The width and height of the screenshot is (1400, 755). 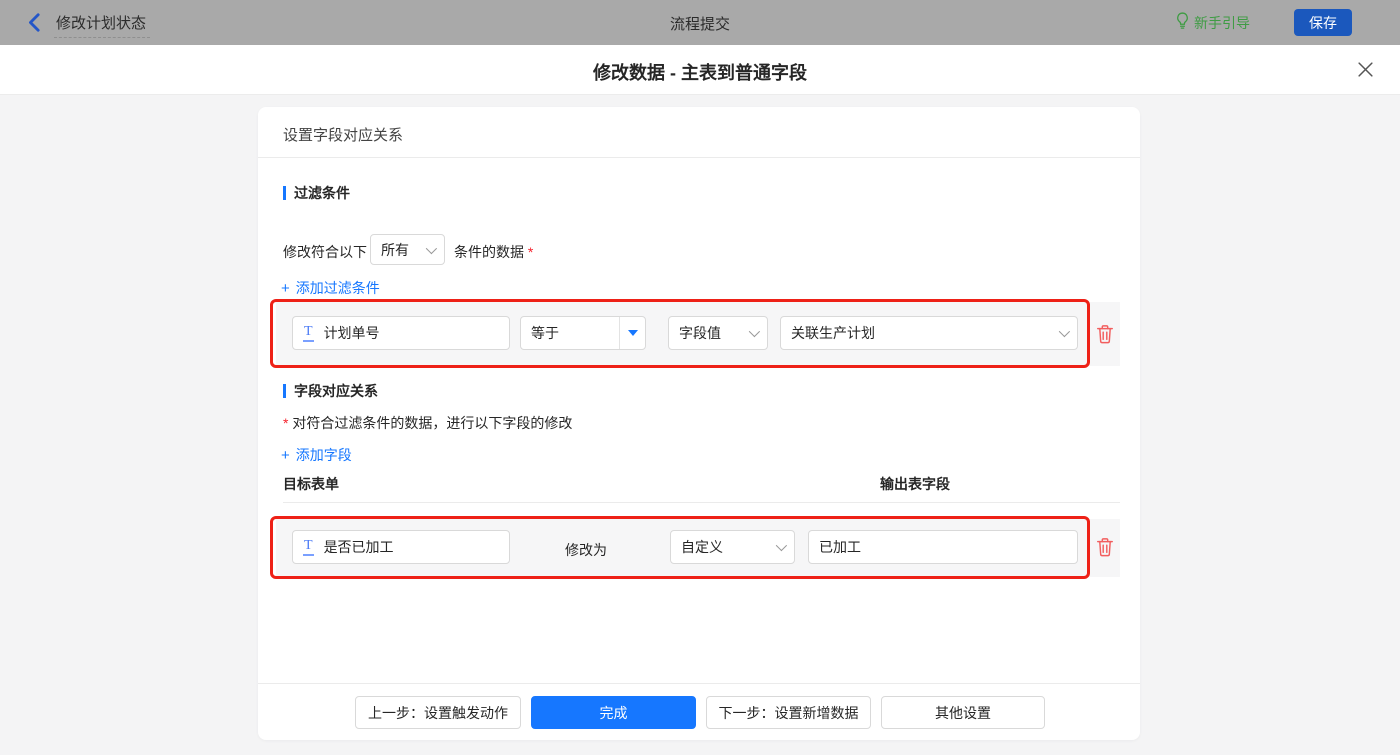 What do you see at coordinates (1222, 23) in the screenshot?
I see `beginner-guide-label: 新手引导` at bounding box center [1222, 23].